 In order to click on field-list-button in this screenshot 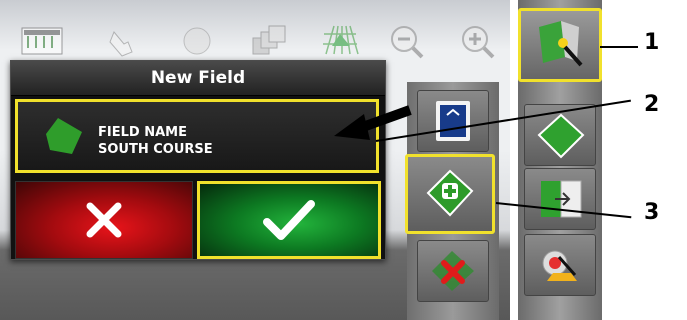, I will do `click(560, 199)`.